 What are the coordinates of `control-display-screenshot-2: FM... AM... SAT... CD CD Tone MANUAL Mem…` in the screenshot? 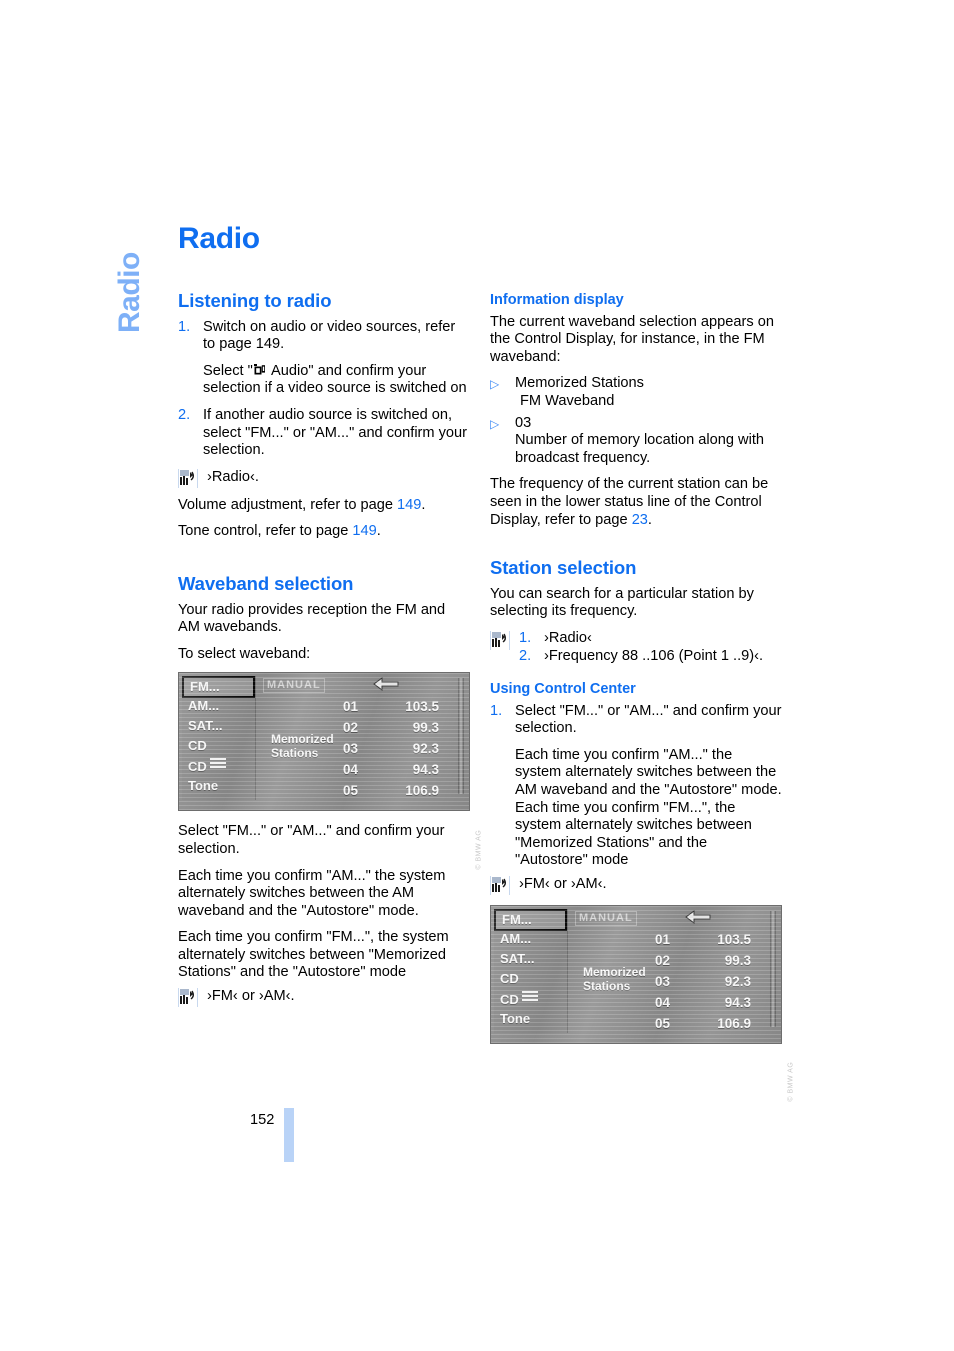 It's located at (642, 1003).